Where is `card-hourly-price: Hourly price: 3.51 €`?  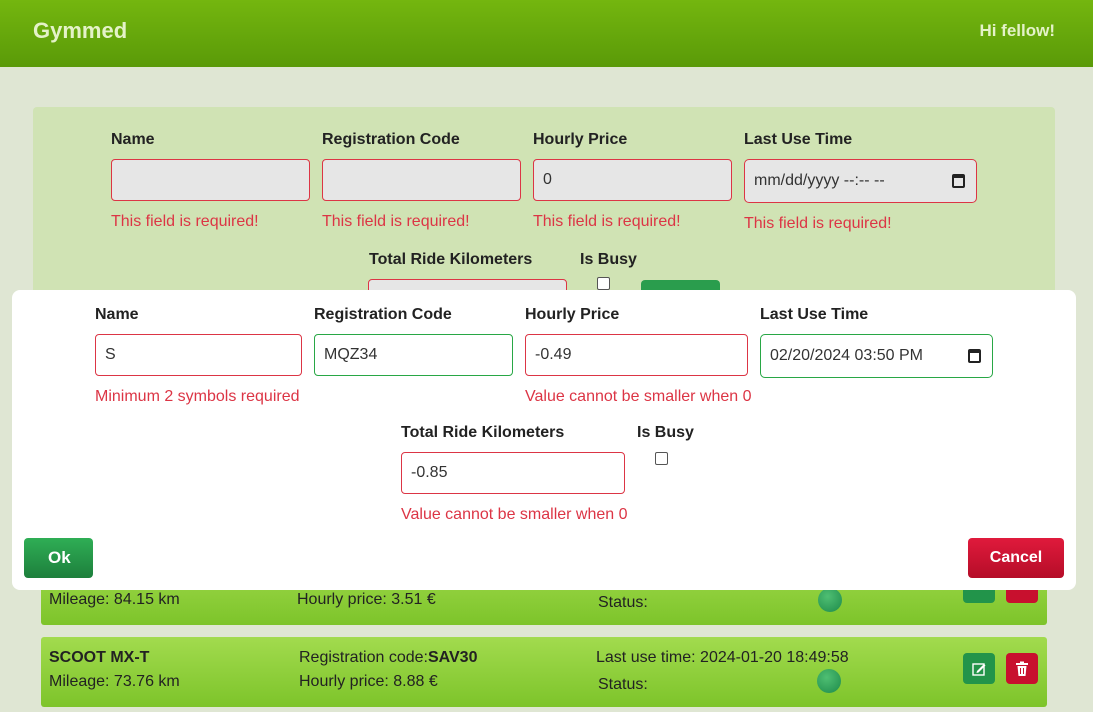 card-hourly-price: Hourly price: 3.51 € is located at coordinates (366, 599).